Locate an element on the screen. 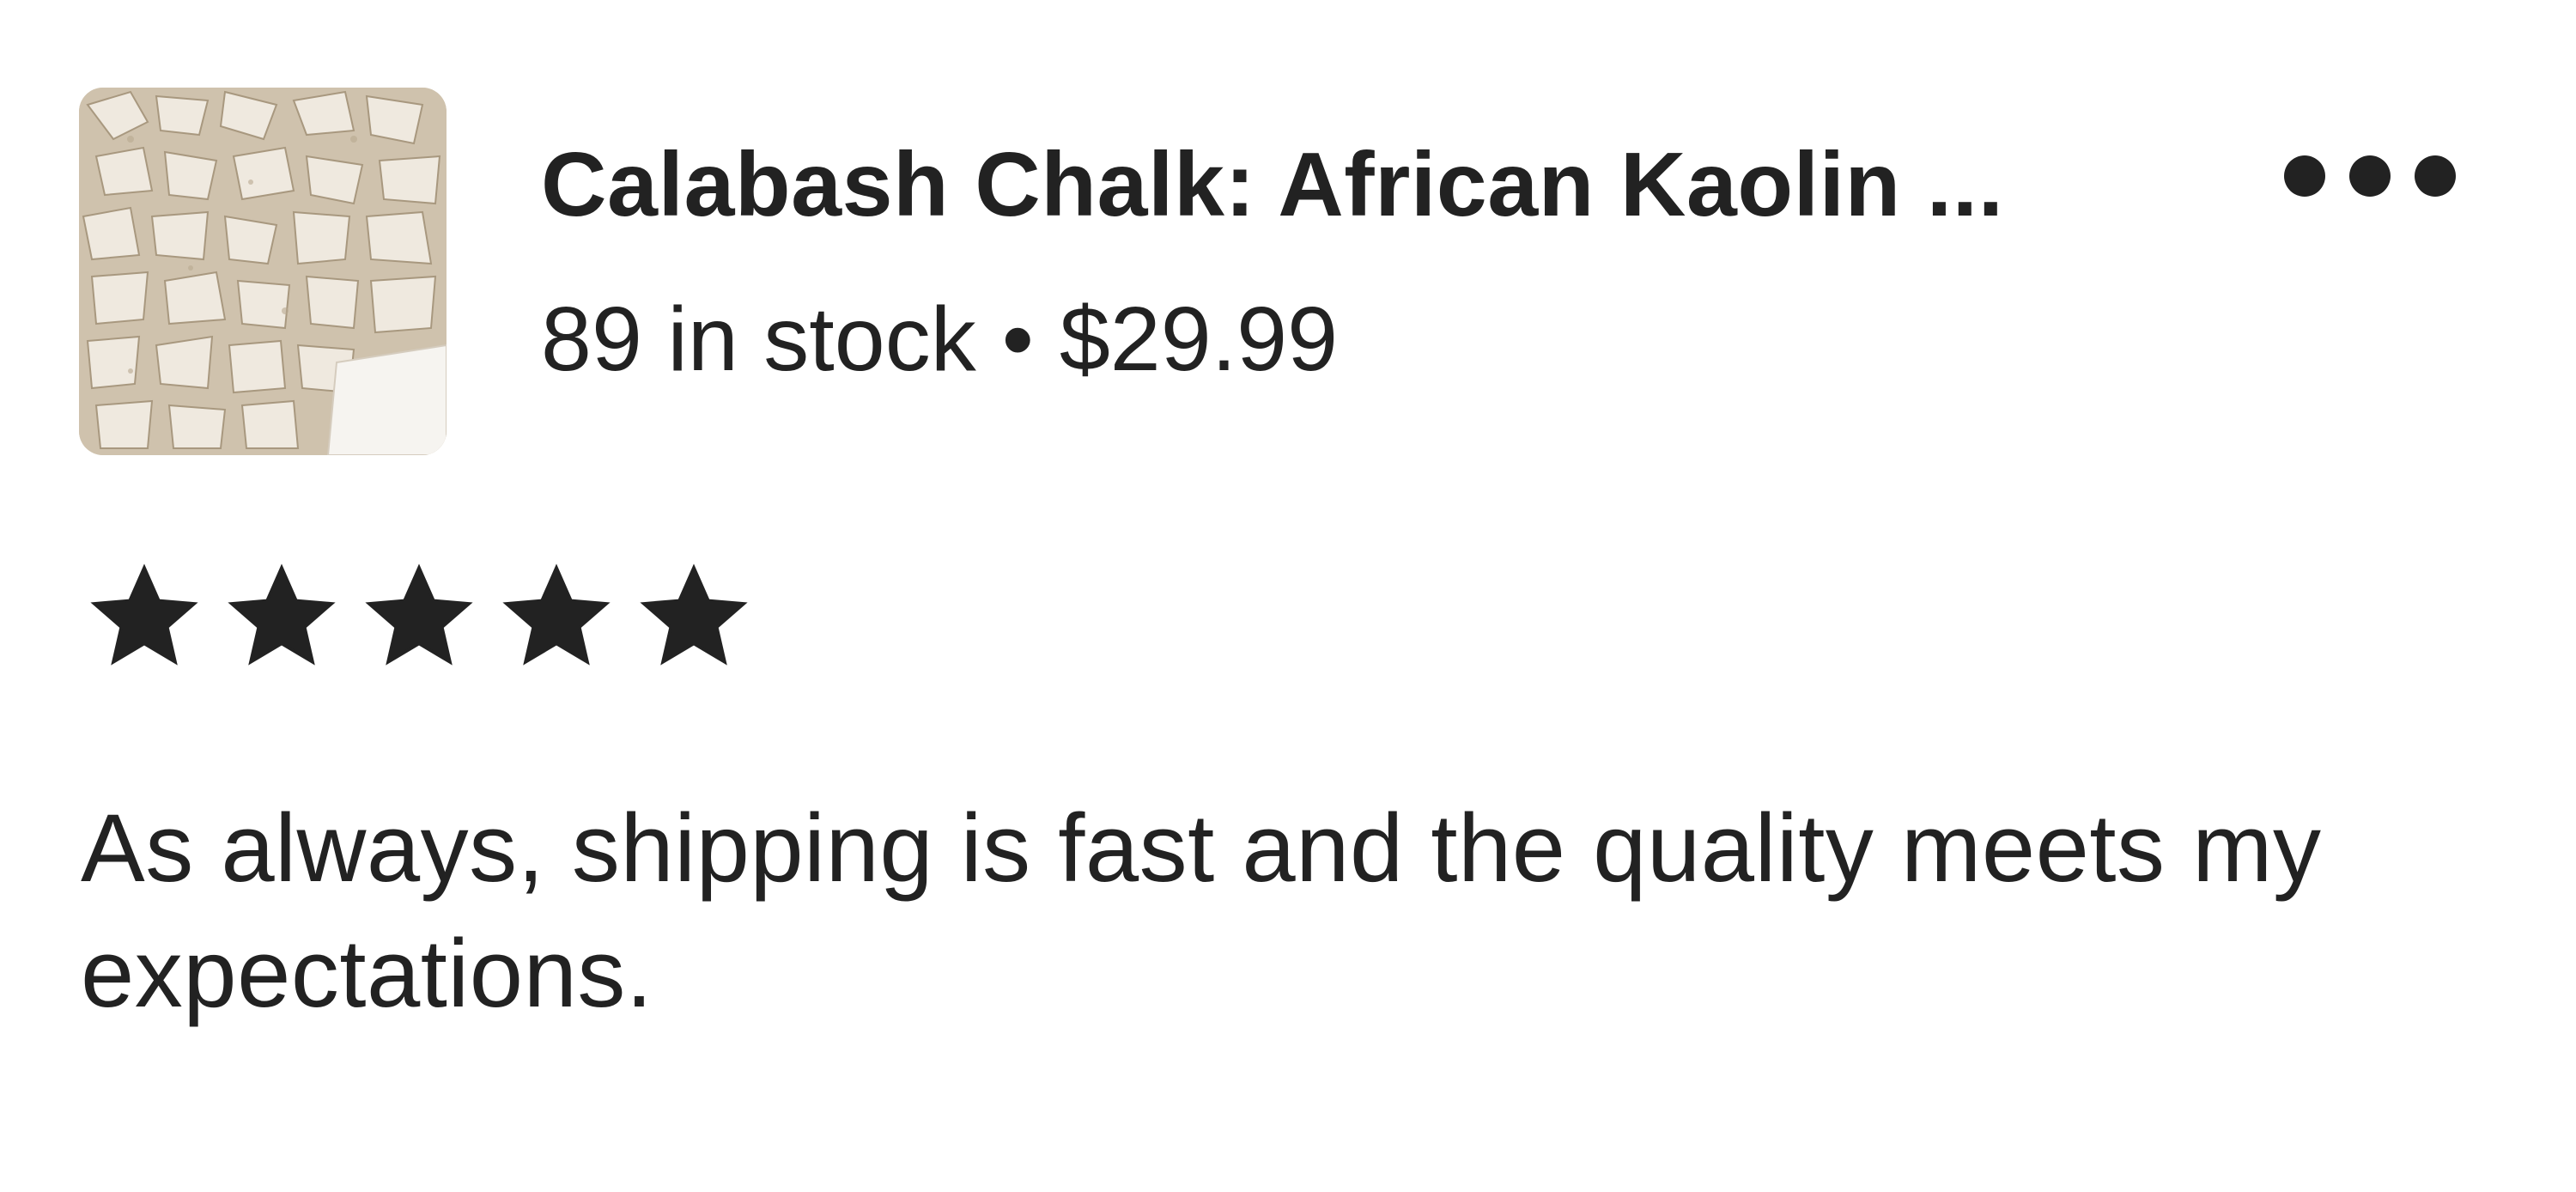  product-thumbnail is located at coordinates (263, 271).